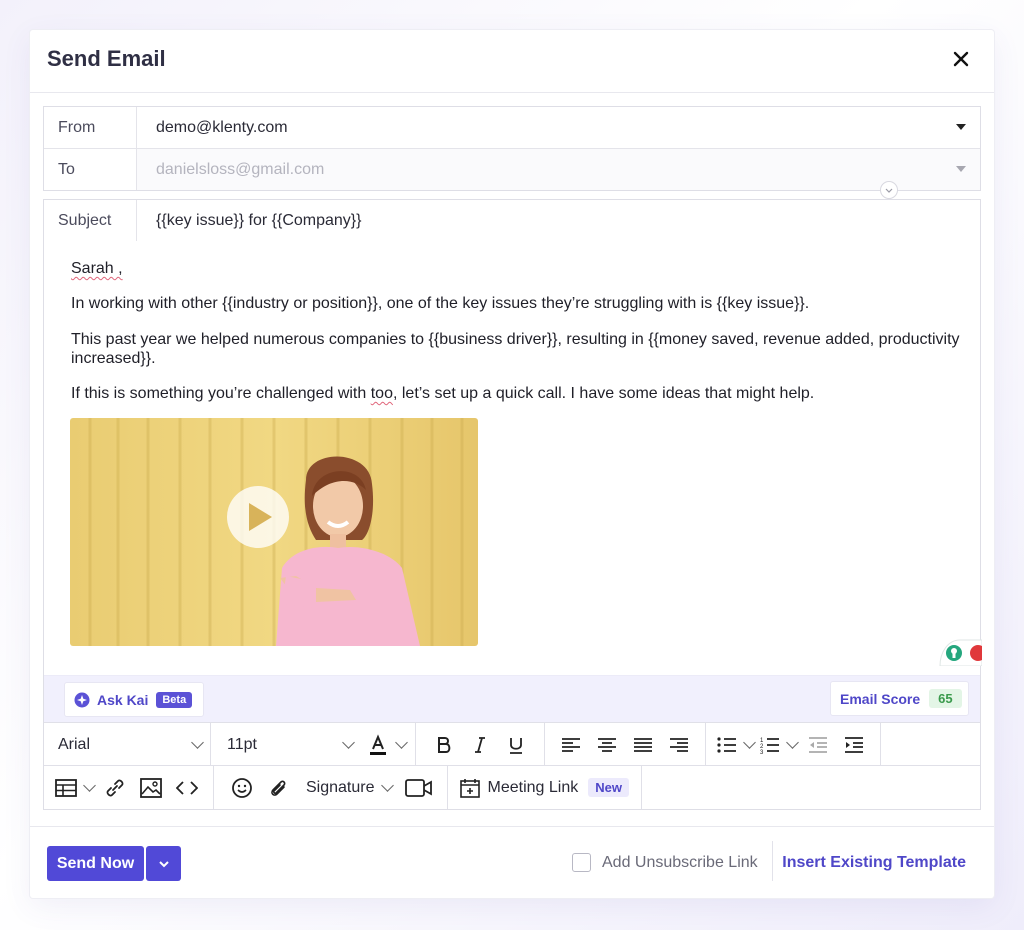 This screenshot has height=930, width=1024. I want to click on from-row: From demo@klenty.com, so click(512, 127).